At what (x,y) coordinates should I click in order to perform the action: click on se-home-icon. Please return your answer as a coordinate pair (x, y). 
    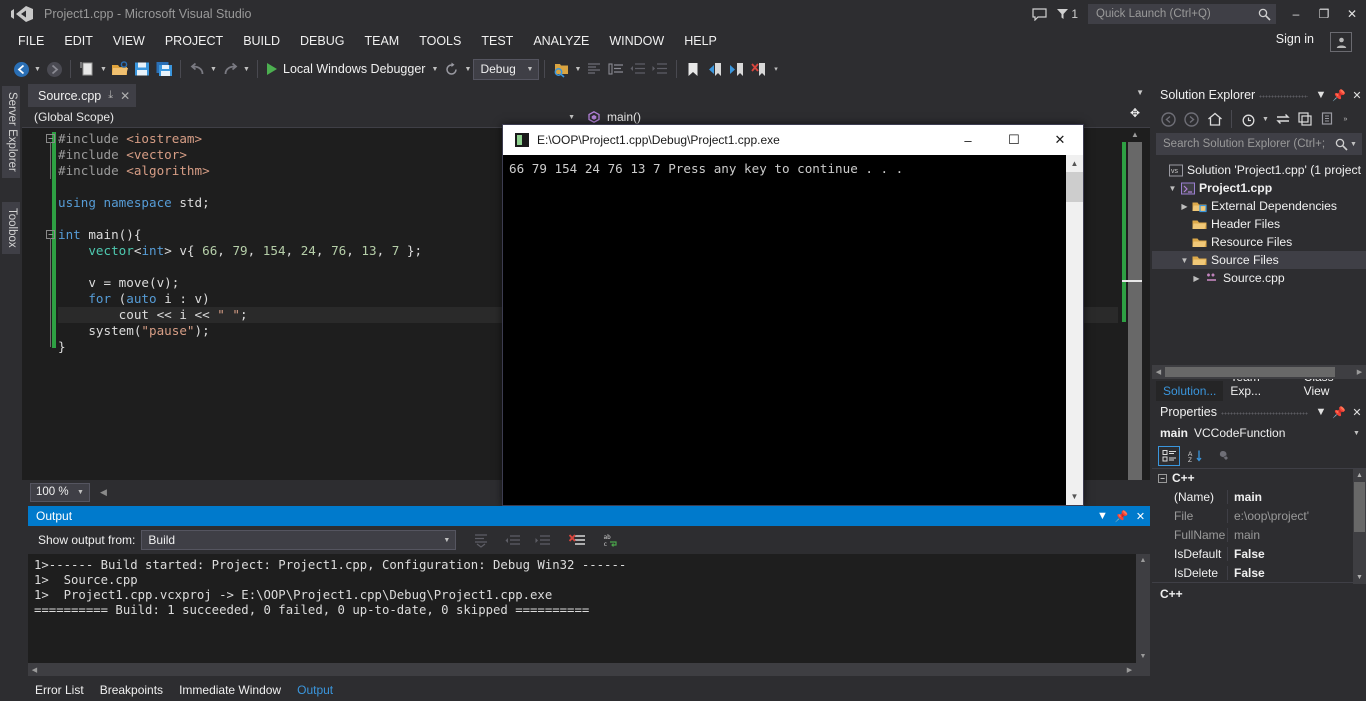
    Looking at the image, I should click on (1214, 119).